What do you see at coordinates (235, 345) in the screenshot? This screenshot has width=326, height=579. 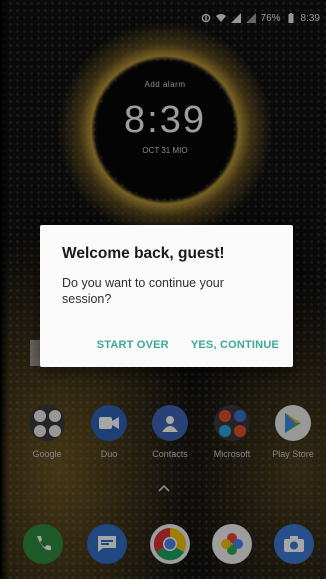 I see `yes-continue-button: YES, CONTINUE` at bounding box center [235, 345].